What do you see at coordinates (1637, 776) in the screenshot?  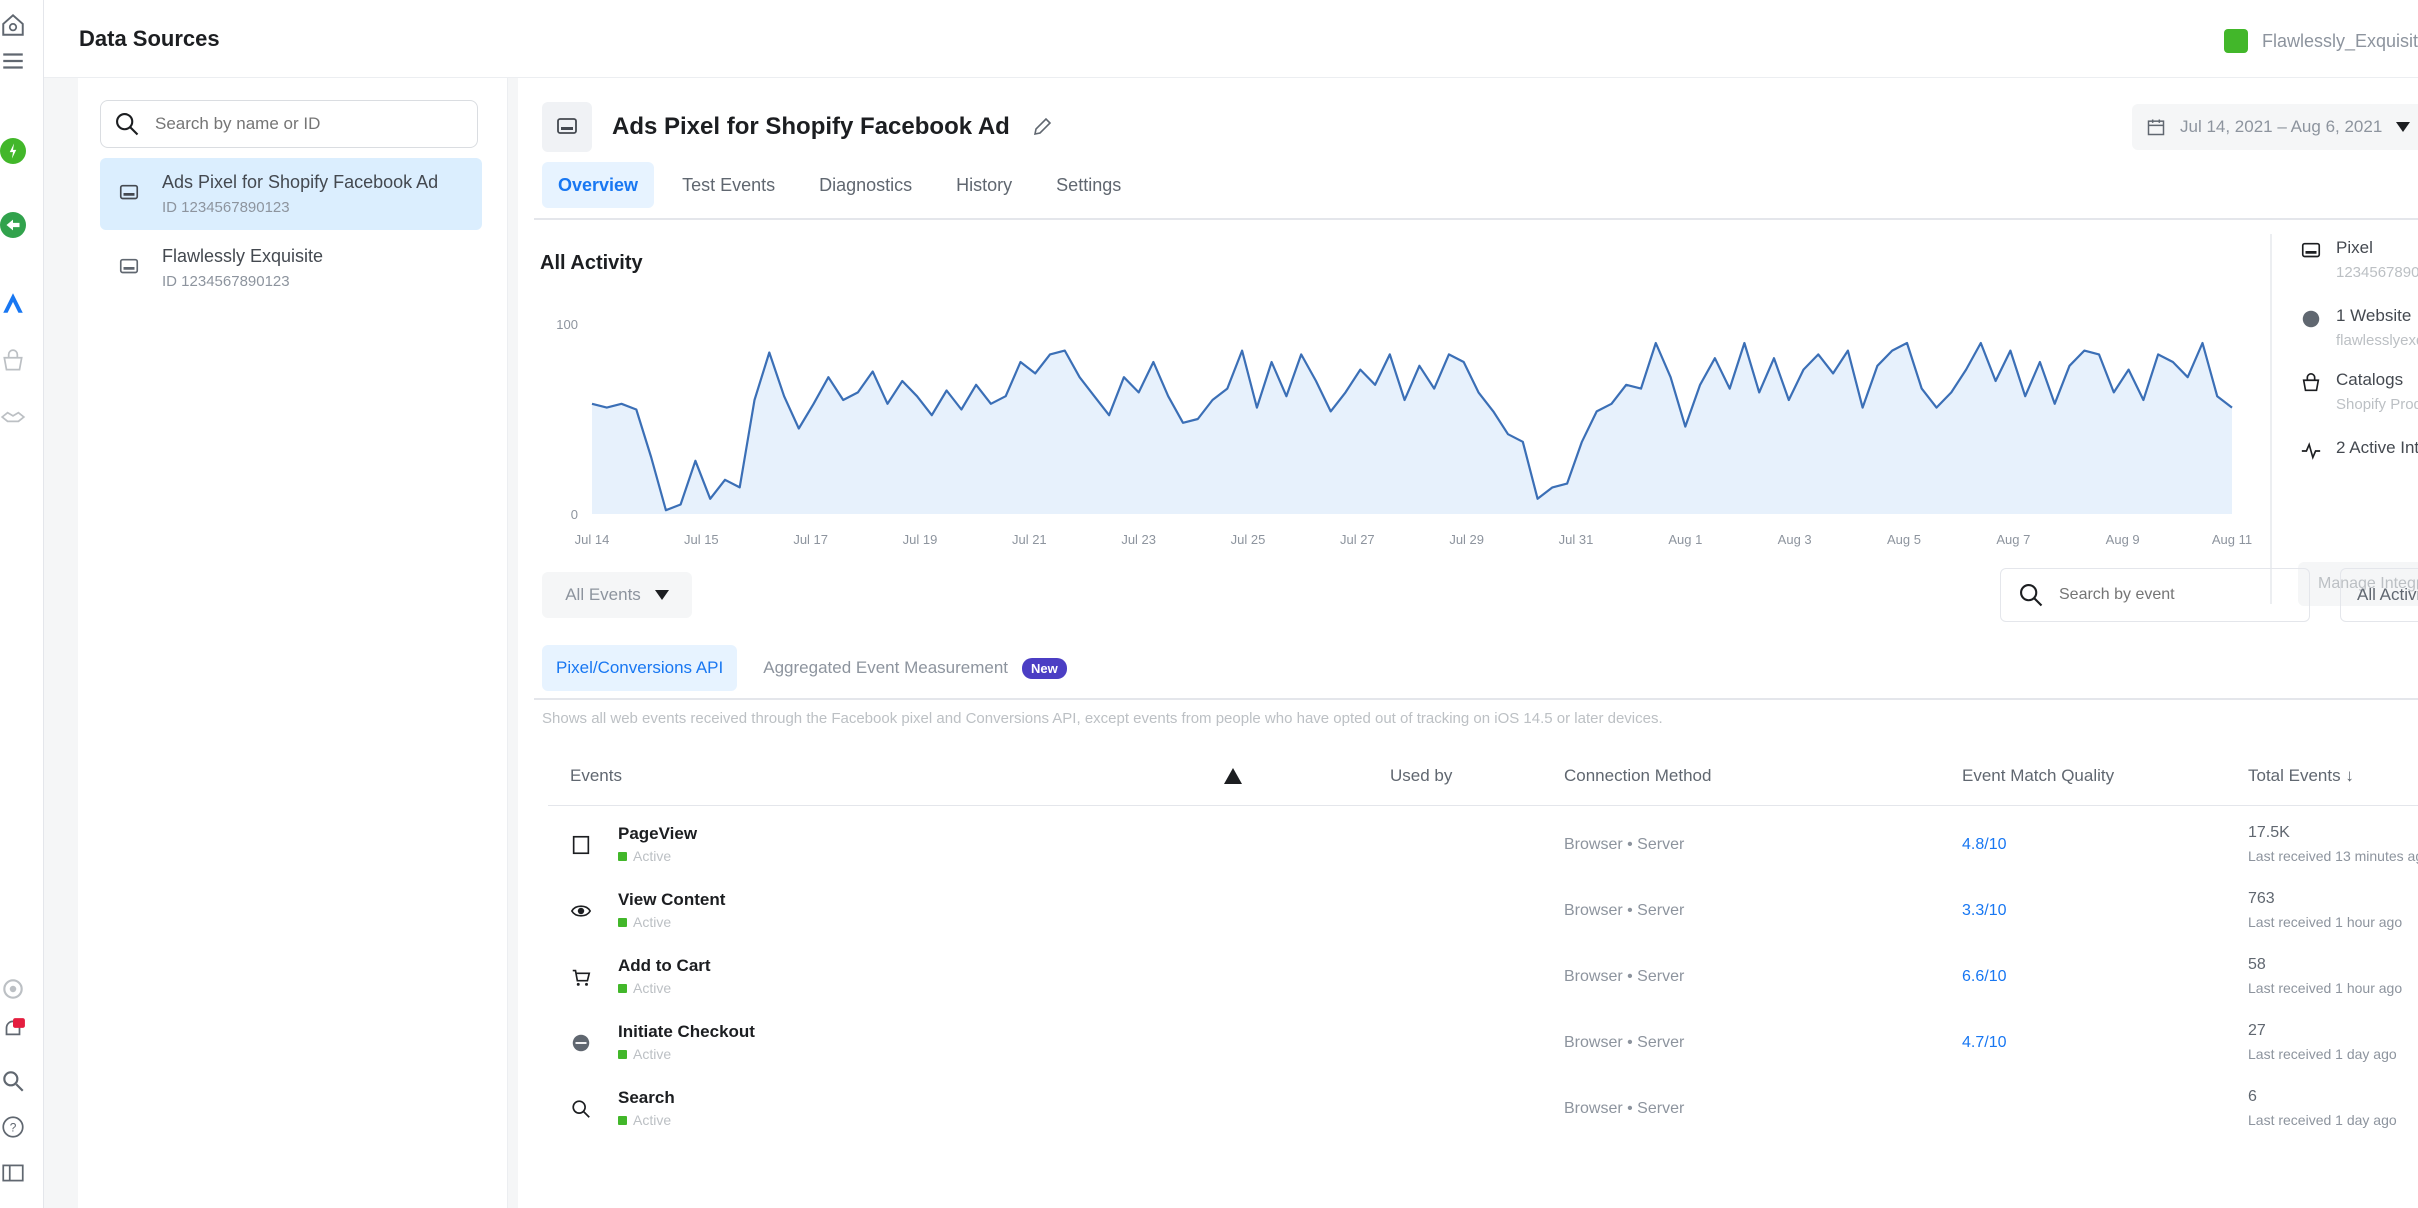 I see `col-connection: Connection Method` at bounding box center [1637, 776].